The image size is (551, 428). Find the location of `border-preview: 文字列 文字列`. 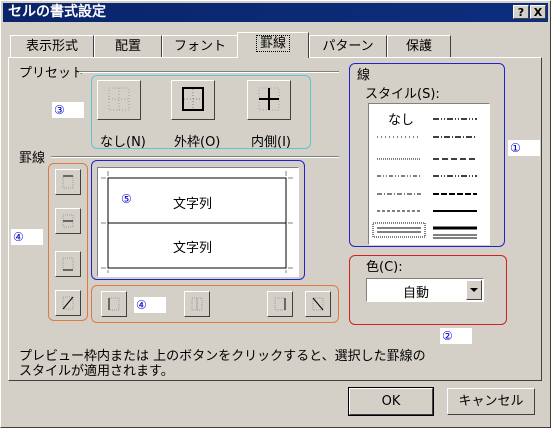

border-preview: 文字列 文字列 is located at coordinates (198, 222).